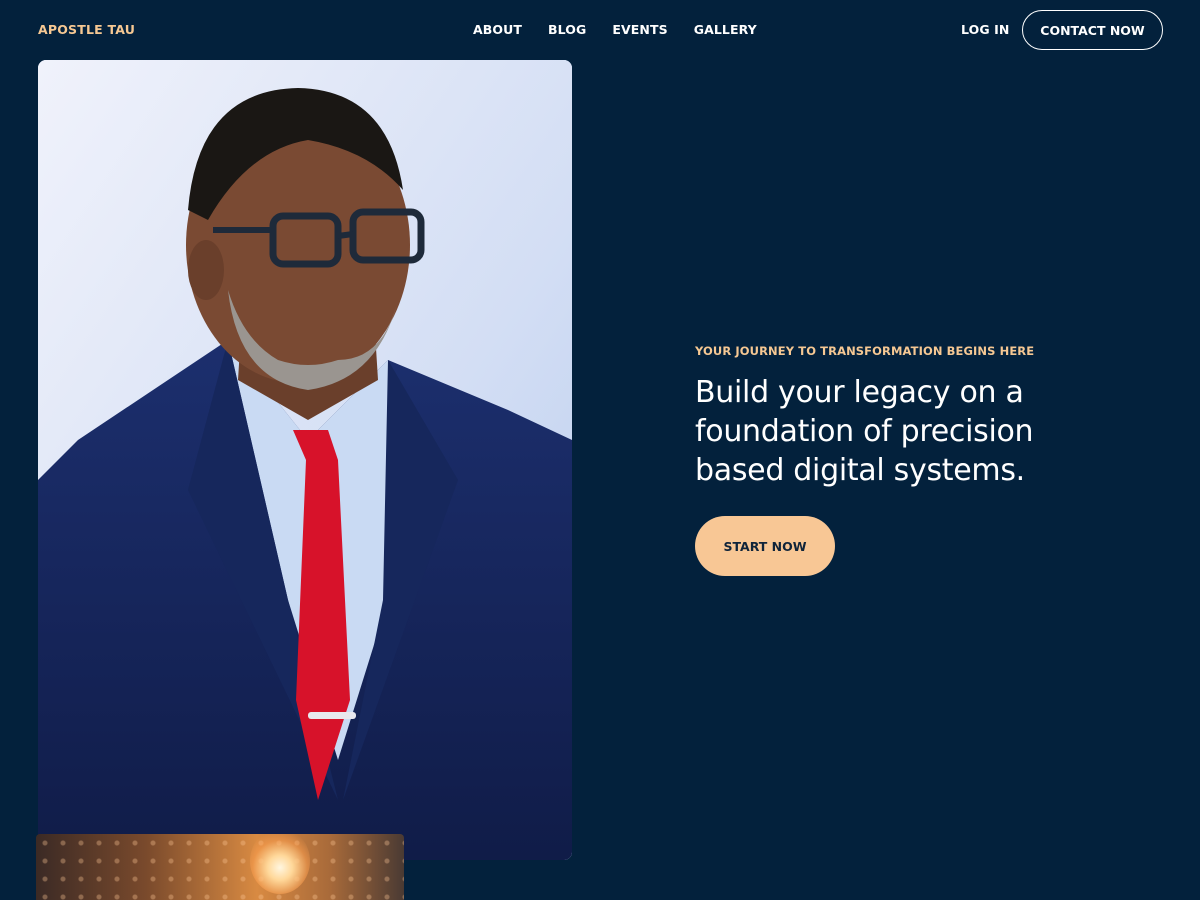 This screenshot has height=900, width=1200. What do you see at coordinates (985, 29) in the screenshot?
I see `login-link: LOG IN` at bounding box center [985, 29].